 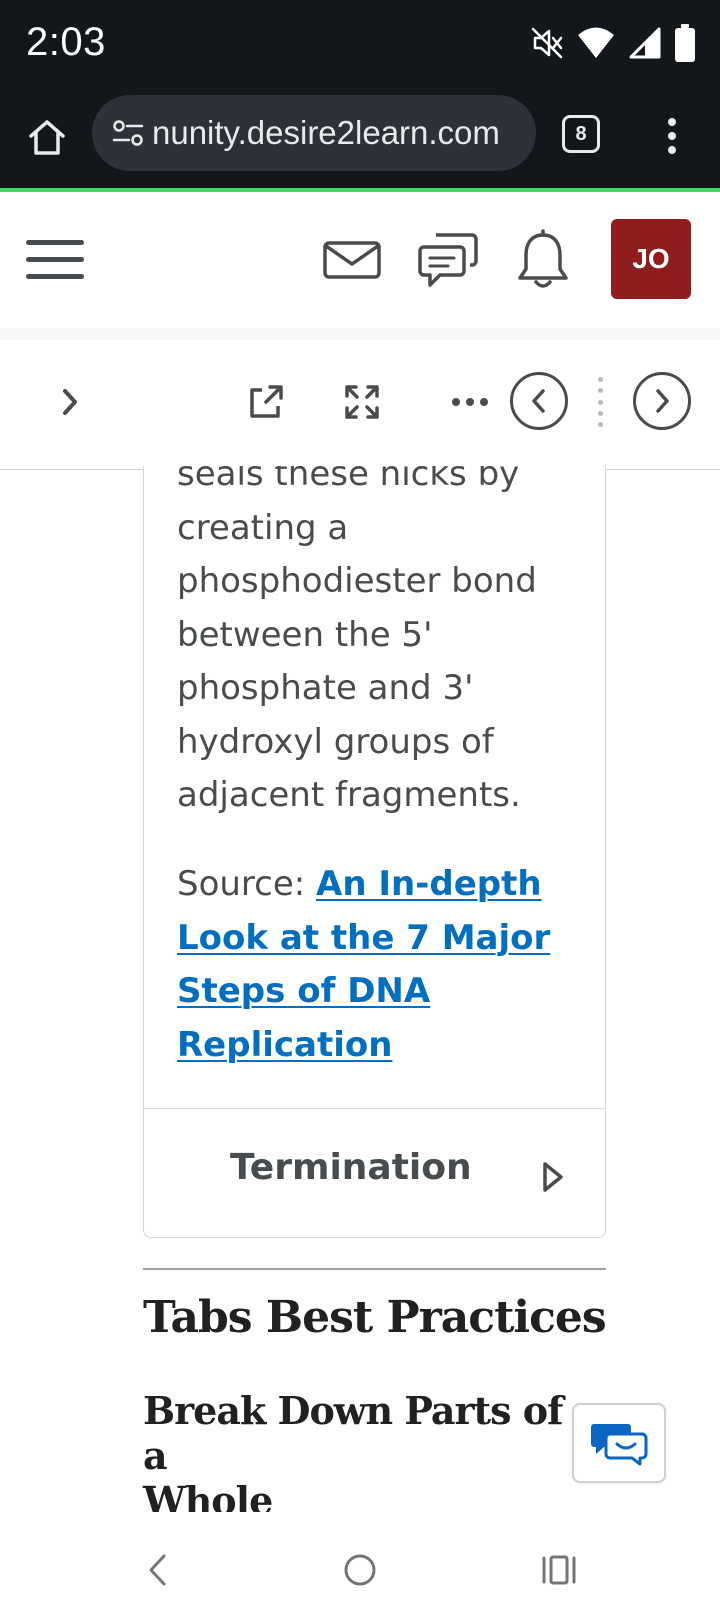 I want to click on chat-icon, so click(x=448, y=260).